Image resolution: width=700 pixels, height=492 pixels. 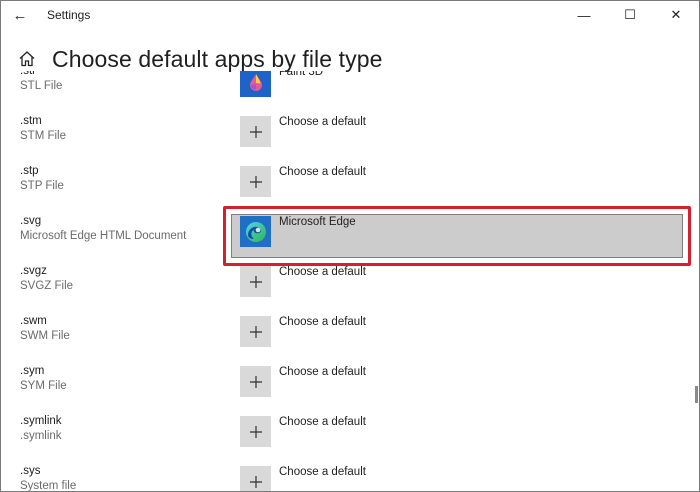 I want to click on file-extension: .stp, so click(x=29, y=171).